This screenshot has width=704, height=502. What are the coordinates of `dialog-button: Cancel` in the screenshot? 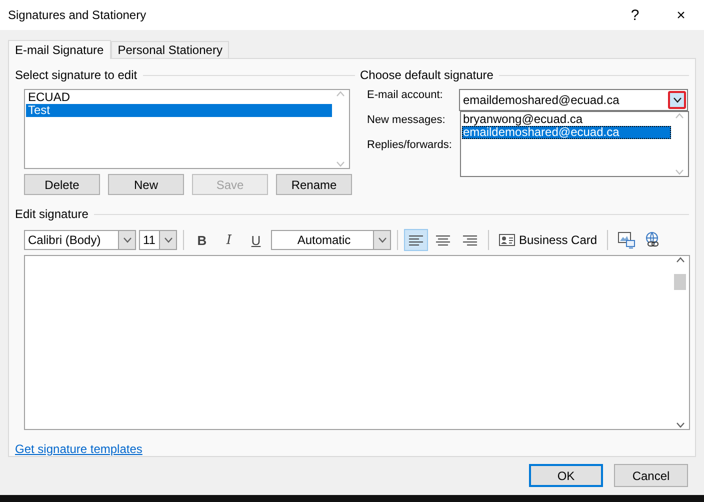 It's located at (651, 475).